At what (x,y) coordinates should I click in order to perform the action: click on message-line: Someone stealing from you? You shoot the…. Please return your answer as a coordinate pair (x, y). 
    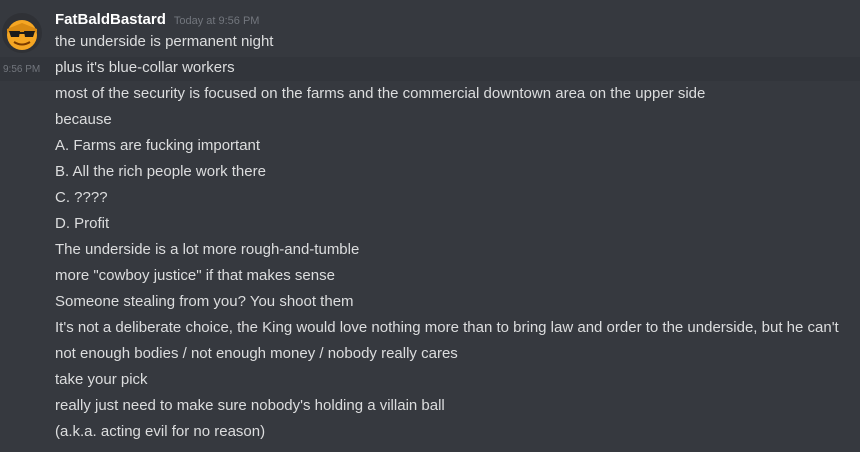
    Looking at the image, I should click on (204, 301).